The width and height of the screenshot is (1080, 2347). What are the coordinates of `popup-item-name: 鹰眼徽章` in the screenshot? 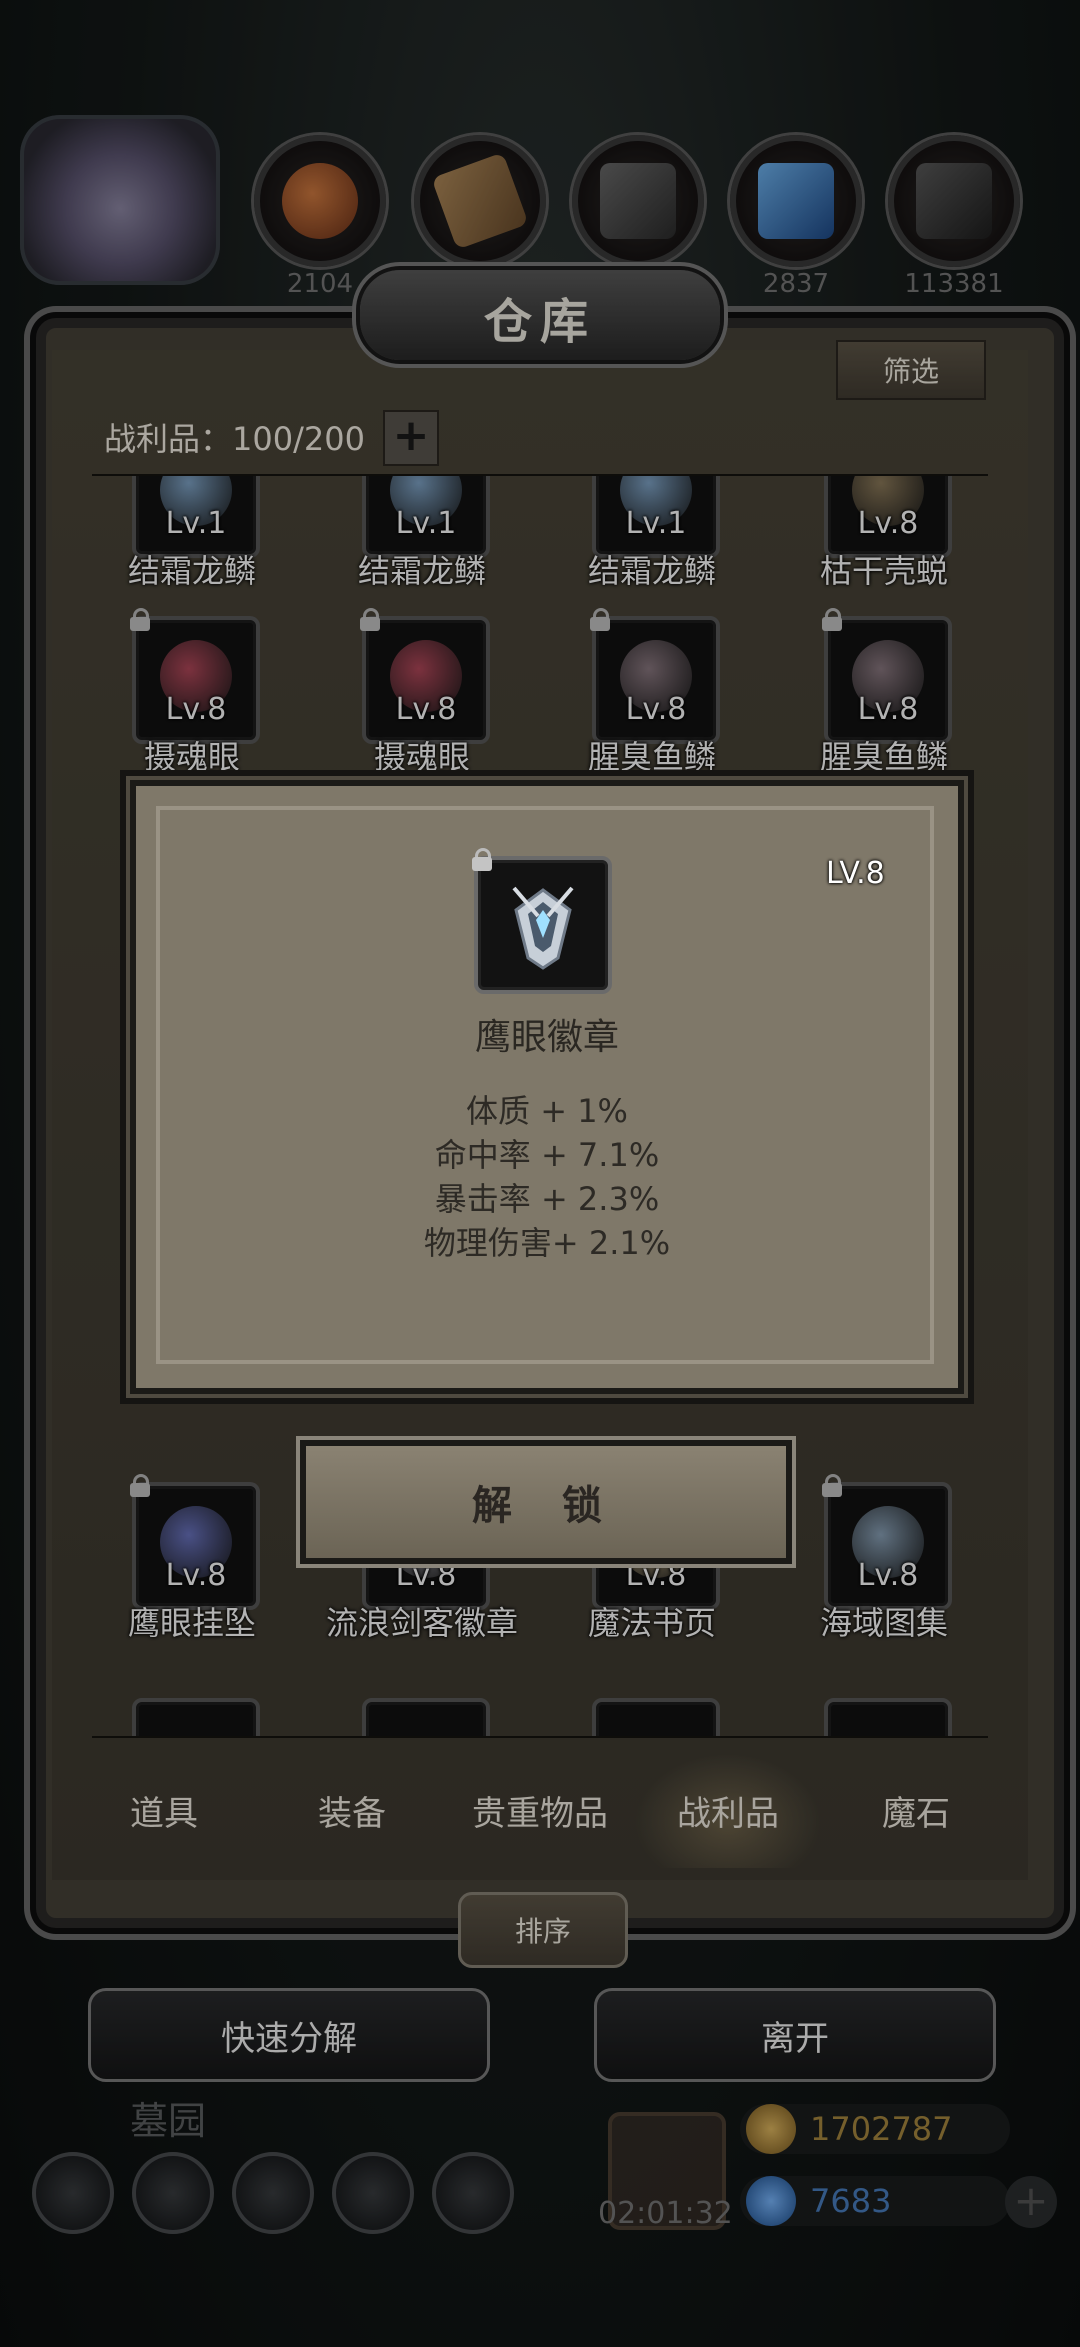 It's located at (546, 1037).